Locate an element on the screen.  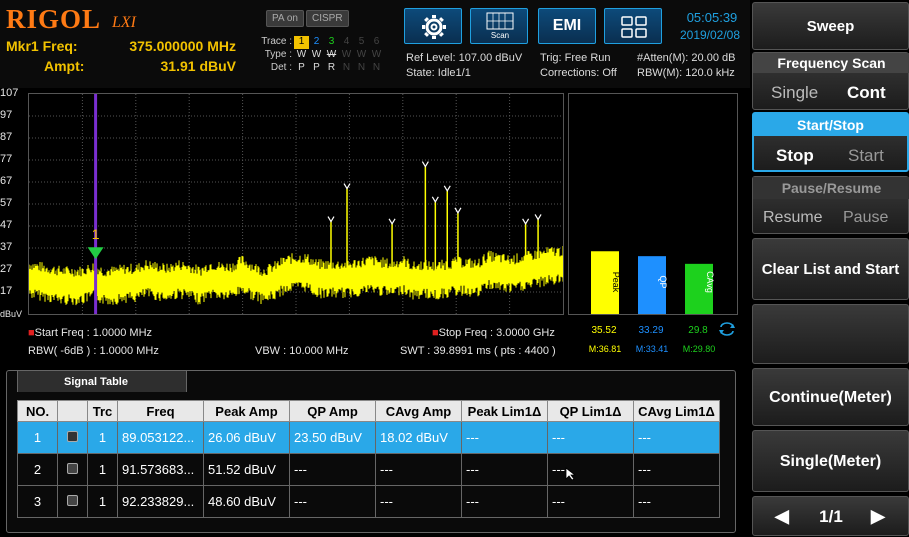
trace-number-1: 1 is located at coordinates (301, 42).